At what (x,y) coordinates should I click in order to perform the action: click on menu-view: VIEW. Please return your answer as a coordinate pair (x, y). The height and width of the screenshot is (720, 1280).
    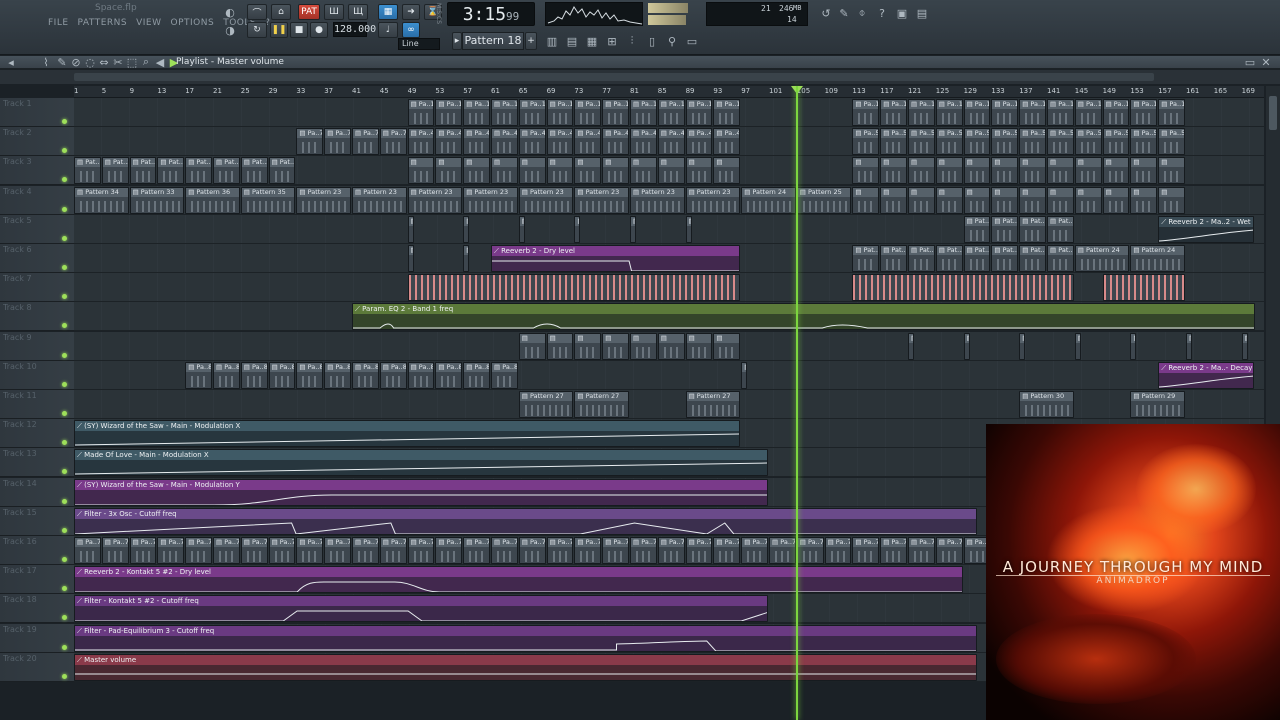
    Looking at the image, I should click on (148, 23).